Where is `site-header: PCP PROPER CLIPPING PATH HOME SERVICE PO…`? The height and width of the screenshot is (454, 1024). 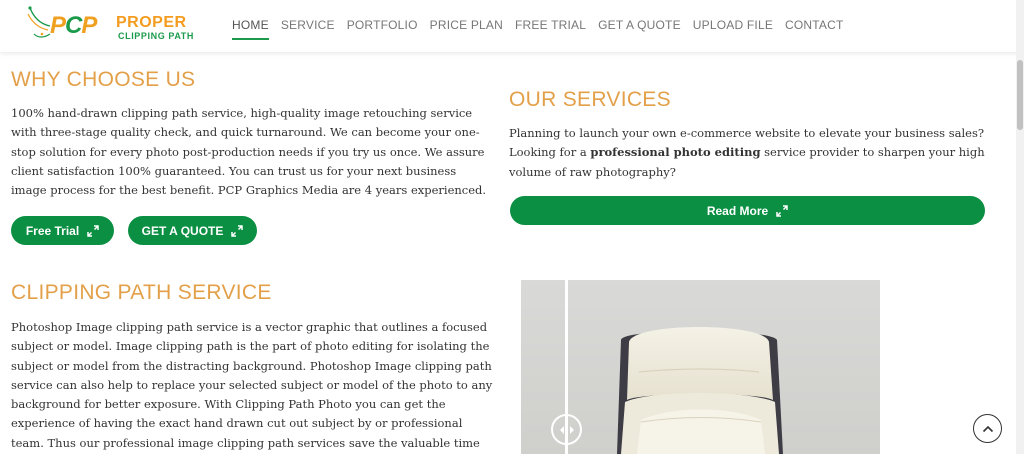
site-header: PCP PROPER CLIPPING PATH HOME SERVICE PO… is located at coordinates (512, 26).